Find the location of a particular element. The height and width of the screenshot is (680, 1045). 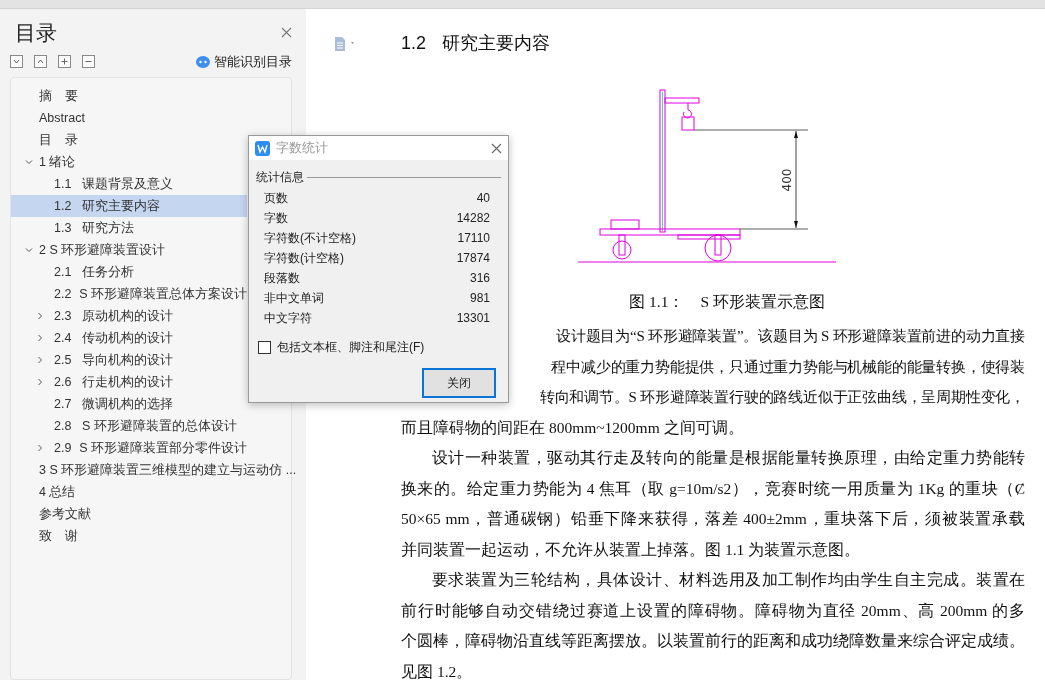

panel-title: 目录 is located at coordinates (36, 33).